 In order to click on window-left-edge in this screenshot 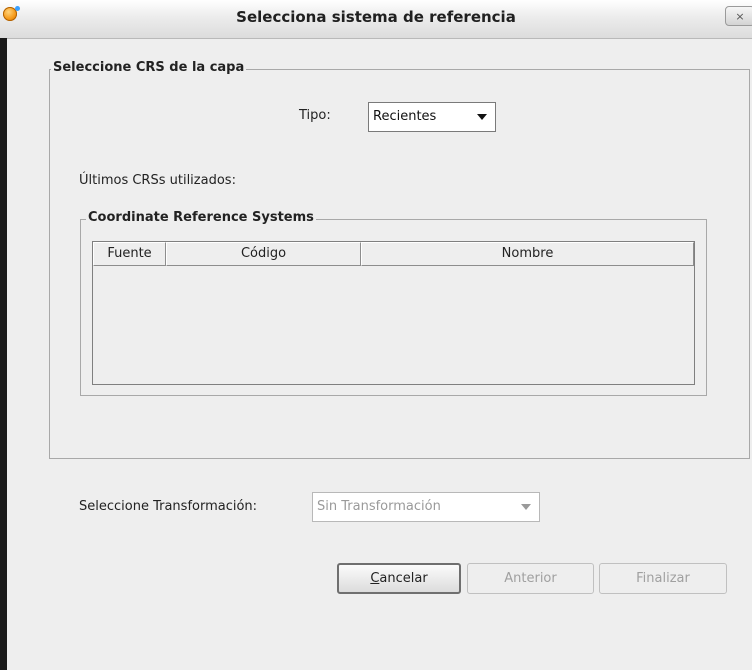, I will do `click(3, 354)`.